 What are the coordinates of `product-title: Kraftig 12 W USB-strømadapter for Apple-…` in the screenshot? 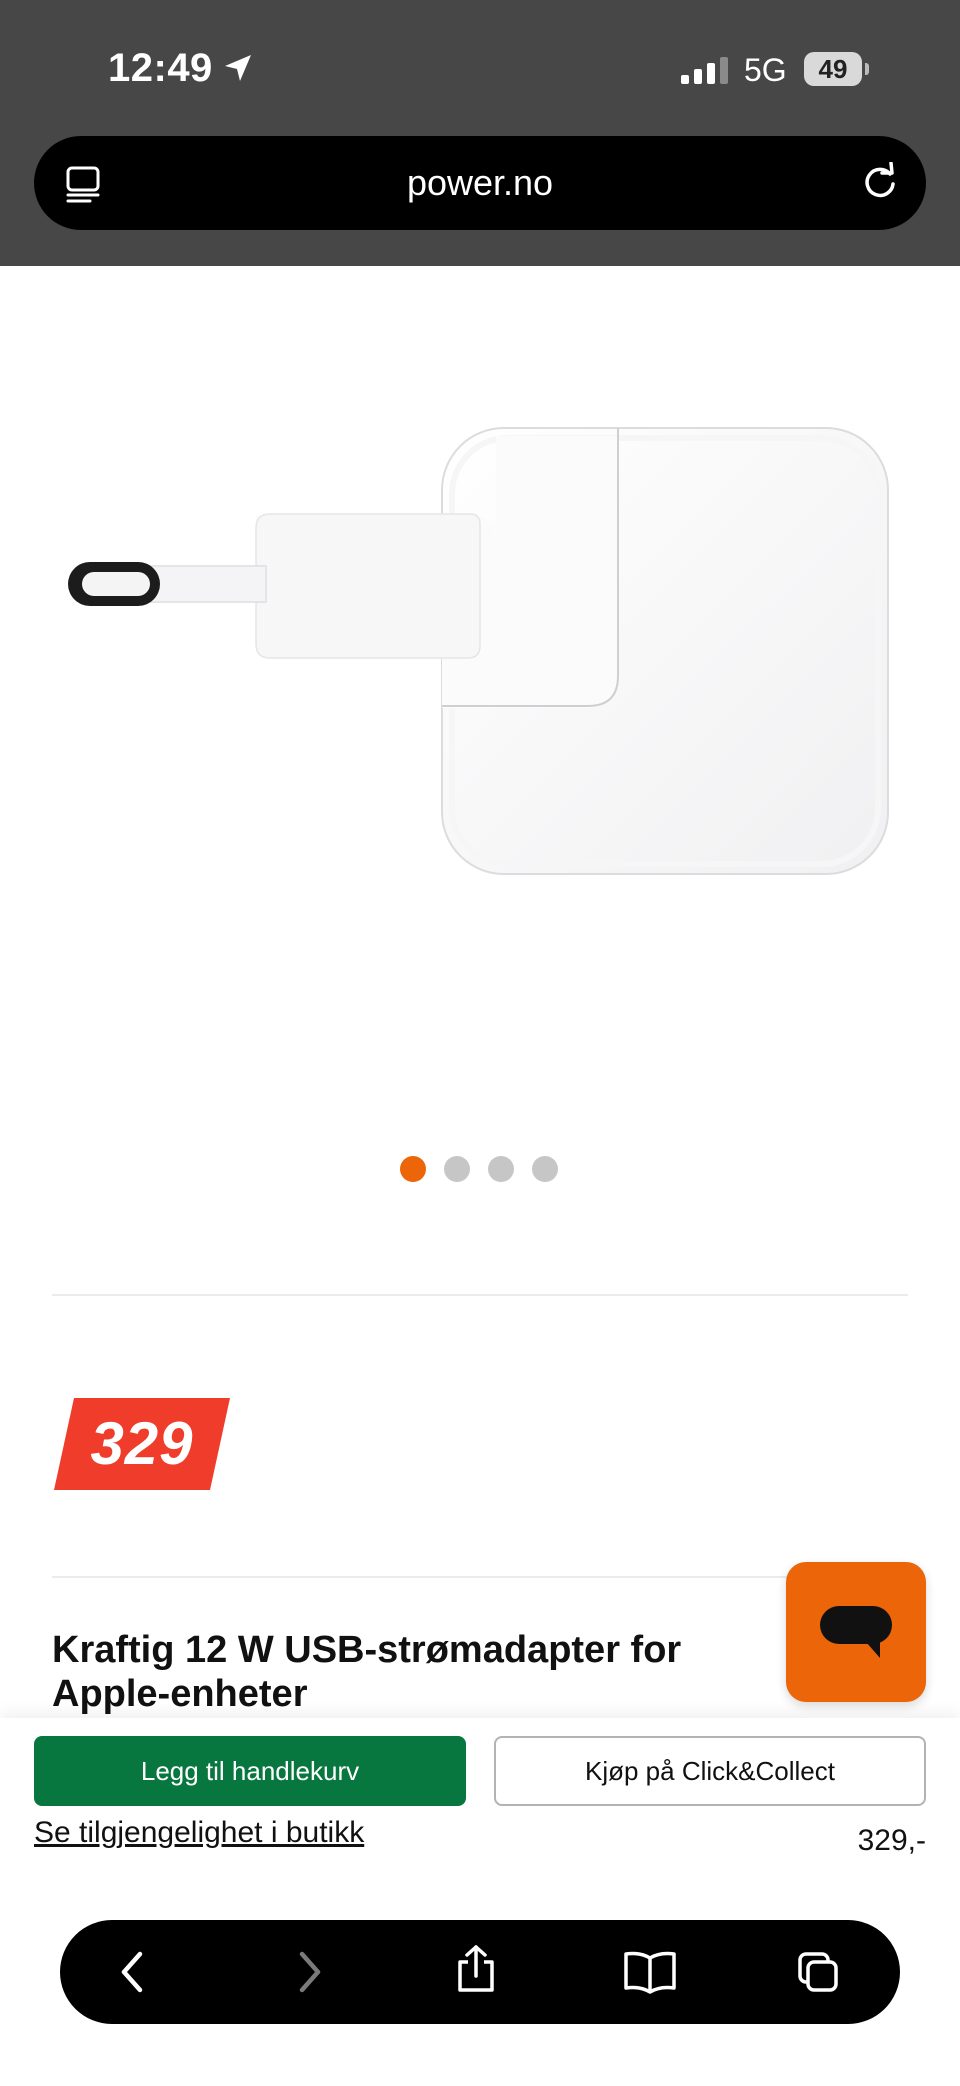 It's located at (367, 1672).